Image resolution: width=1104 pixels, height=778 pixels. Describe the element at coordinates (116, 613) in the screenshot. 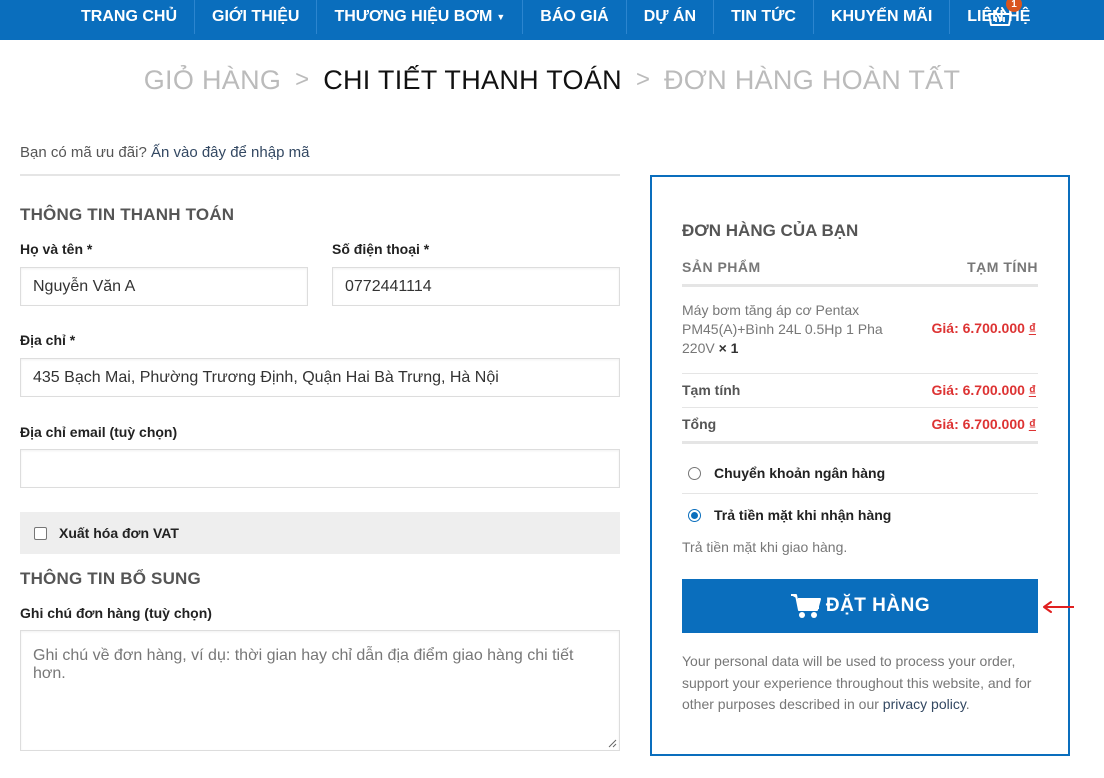

I see `order-notes-label: Ghi chú đơn hàng (tuỳ chọn)` at that location.